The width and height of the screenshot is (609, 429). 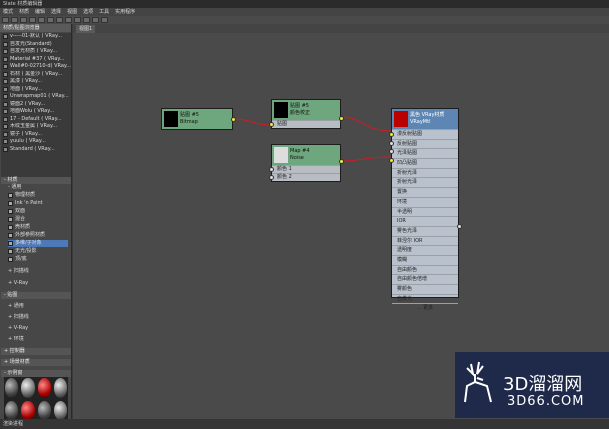 What do you see at coordinates (104, 20) in the screenshot?
I see `sample-slot-icon` at bounding box center [104, 20].